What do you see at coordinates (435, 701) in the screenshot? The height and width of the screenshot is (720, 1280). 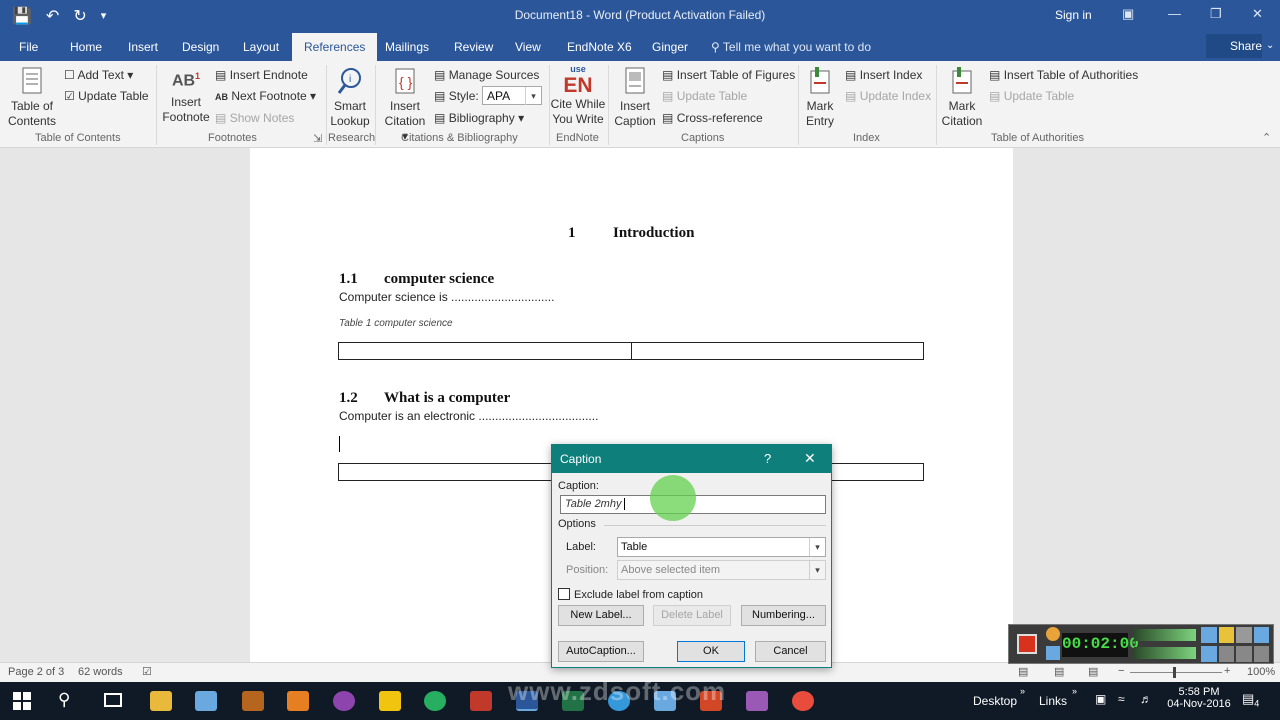 I see `chrome-icon` at bounding box center [435, 701].